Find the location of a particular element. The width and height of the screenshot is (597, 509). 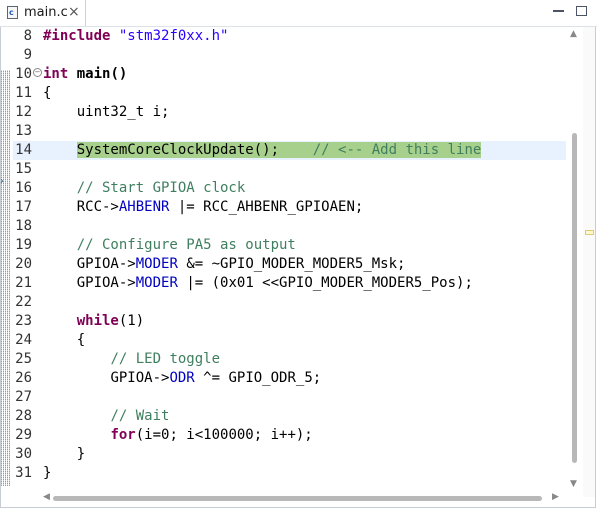

line-number: 19 is located at coordinates (23, 245).